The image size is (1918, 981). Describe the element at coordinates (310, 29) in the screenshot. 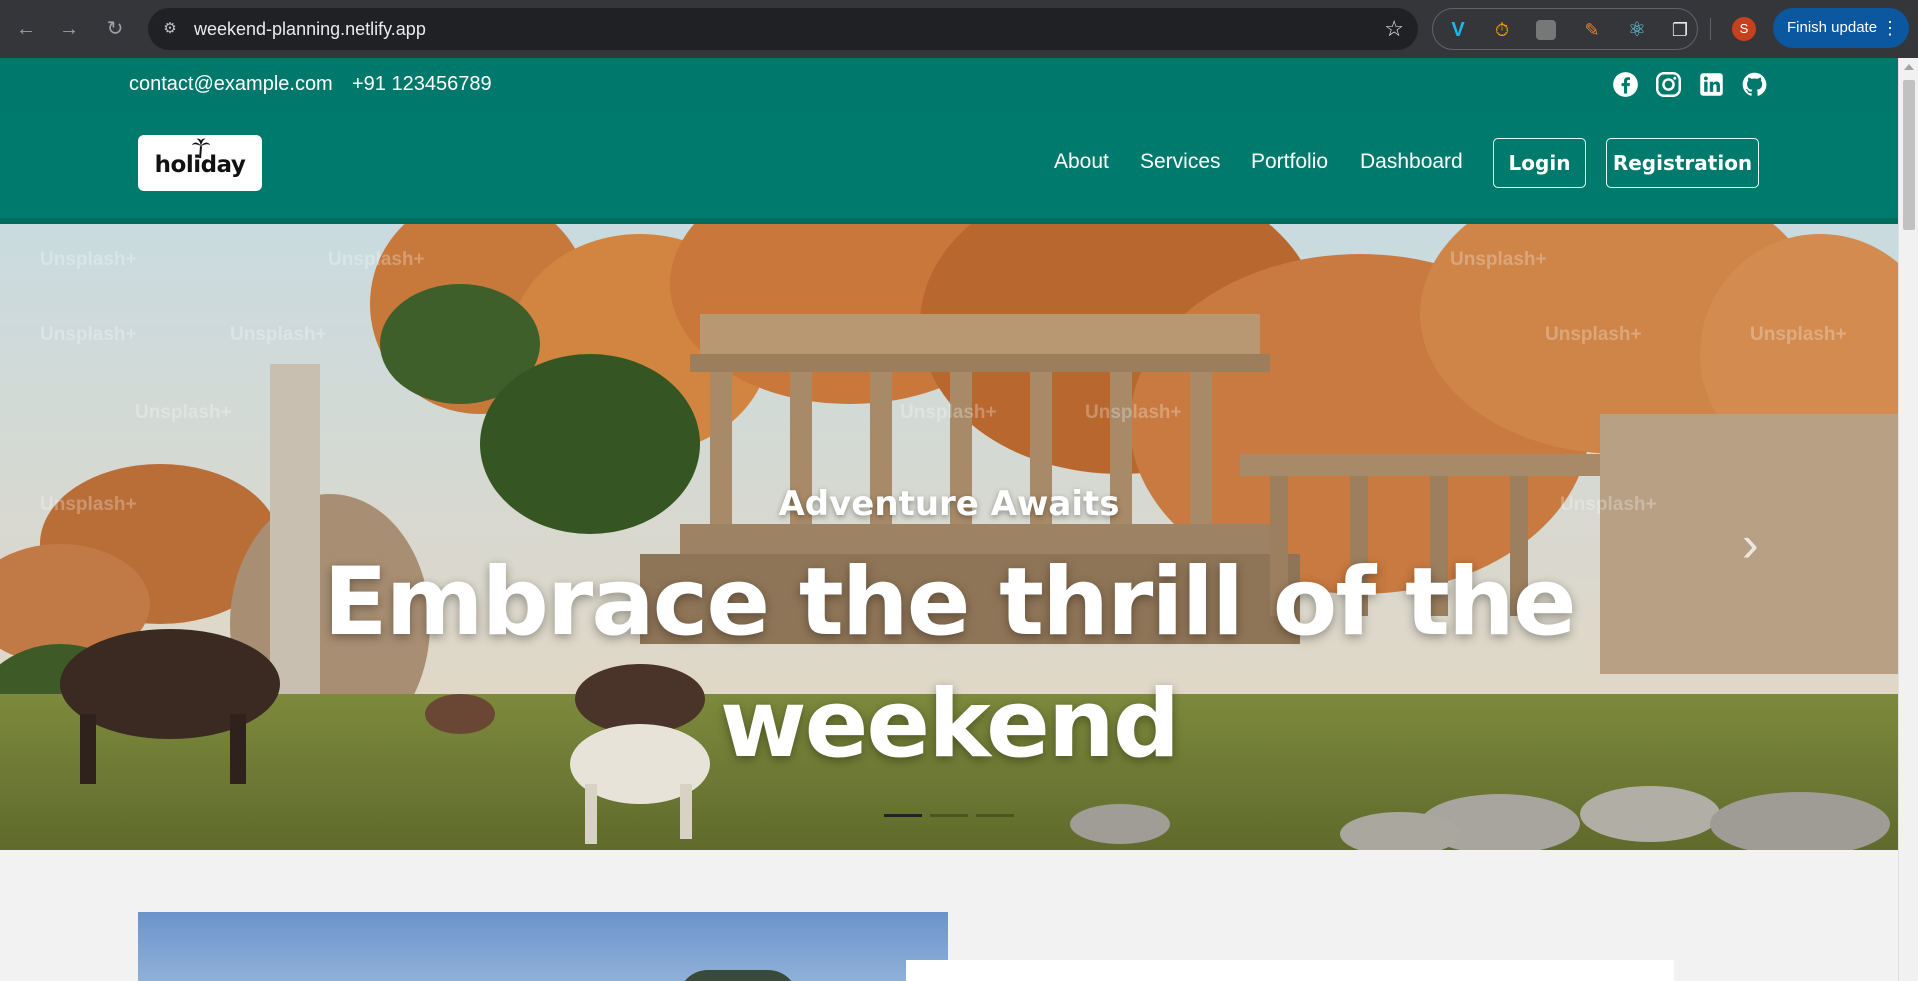

I see `url-text: weekend-planning.netlify.app` at that location.